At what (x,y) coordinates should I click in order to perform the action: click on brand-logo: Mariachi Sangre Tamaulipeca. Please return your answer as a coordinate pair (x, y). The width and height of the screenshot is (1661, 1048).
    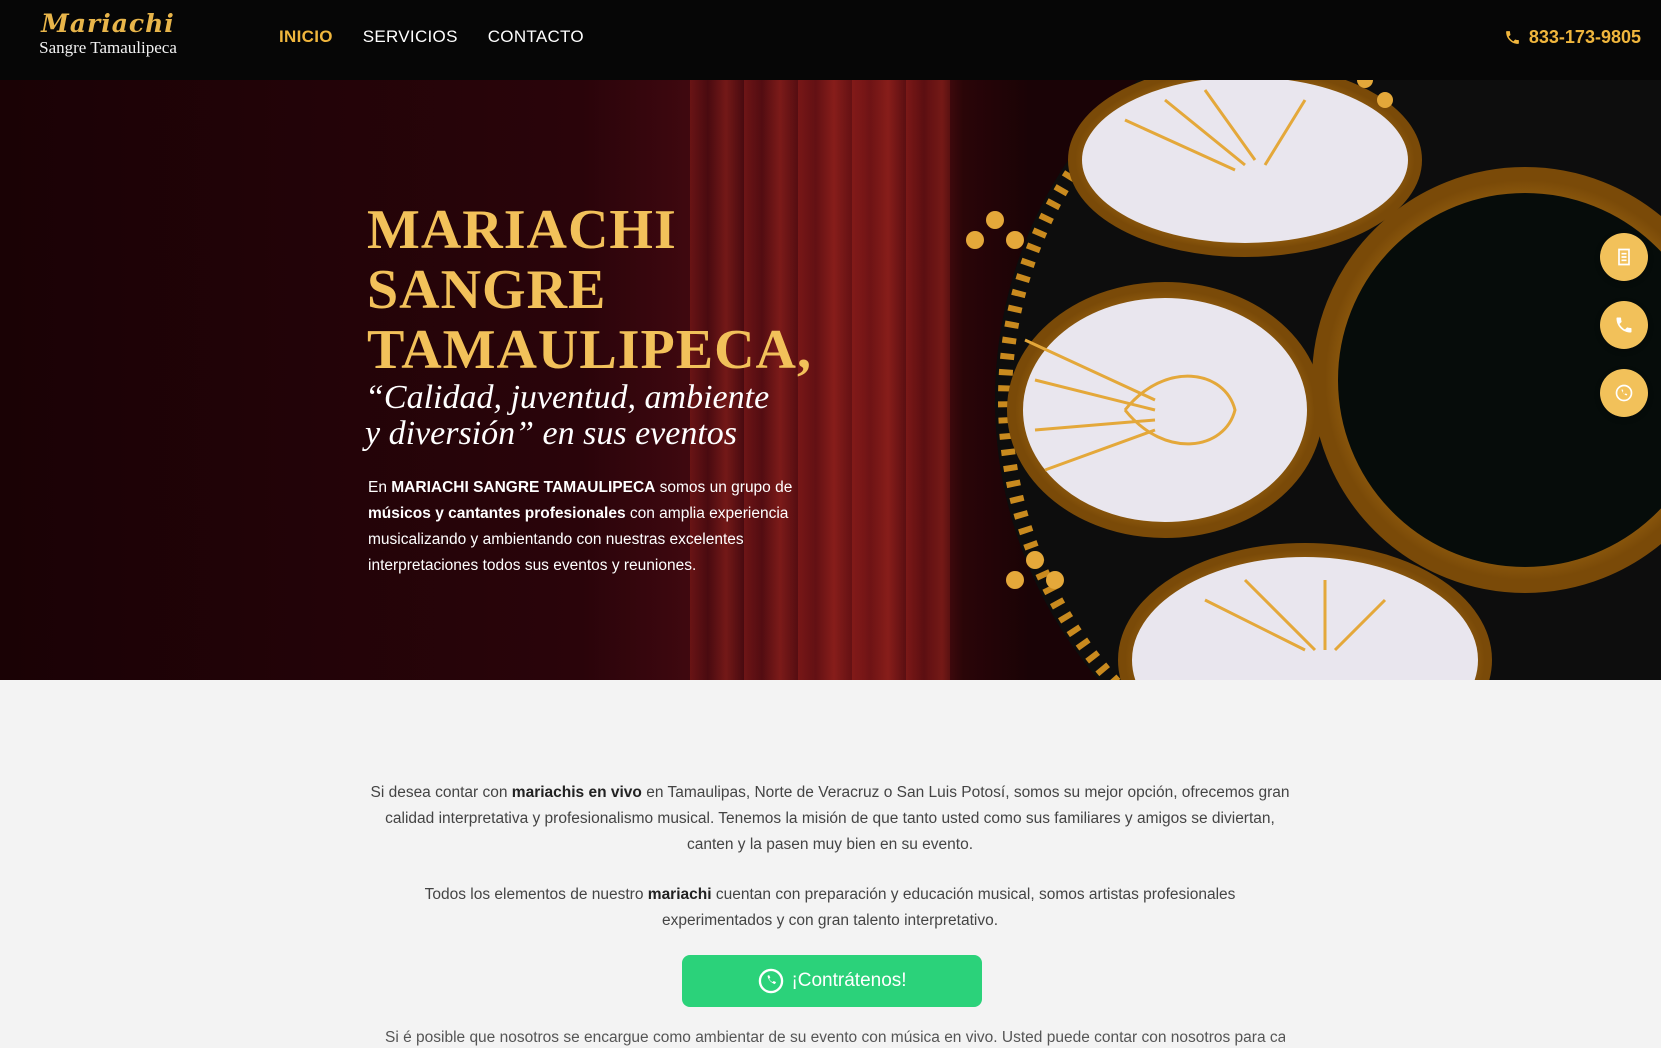
    Looking at the image, I should click on (108, 34).